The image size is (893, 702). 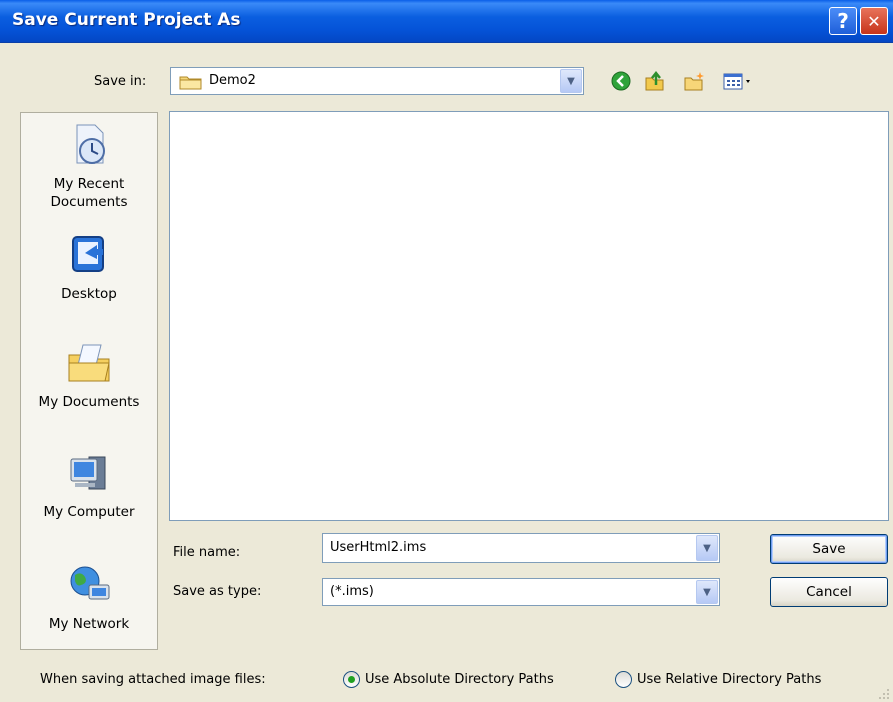 I want to click on places-bar: My Recent Documents Desktop My Documents, so click(x=89, y=381).